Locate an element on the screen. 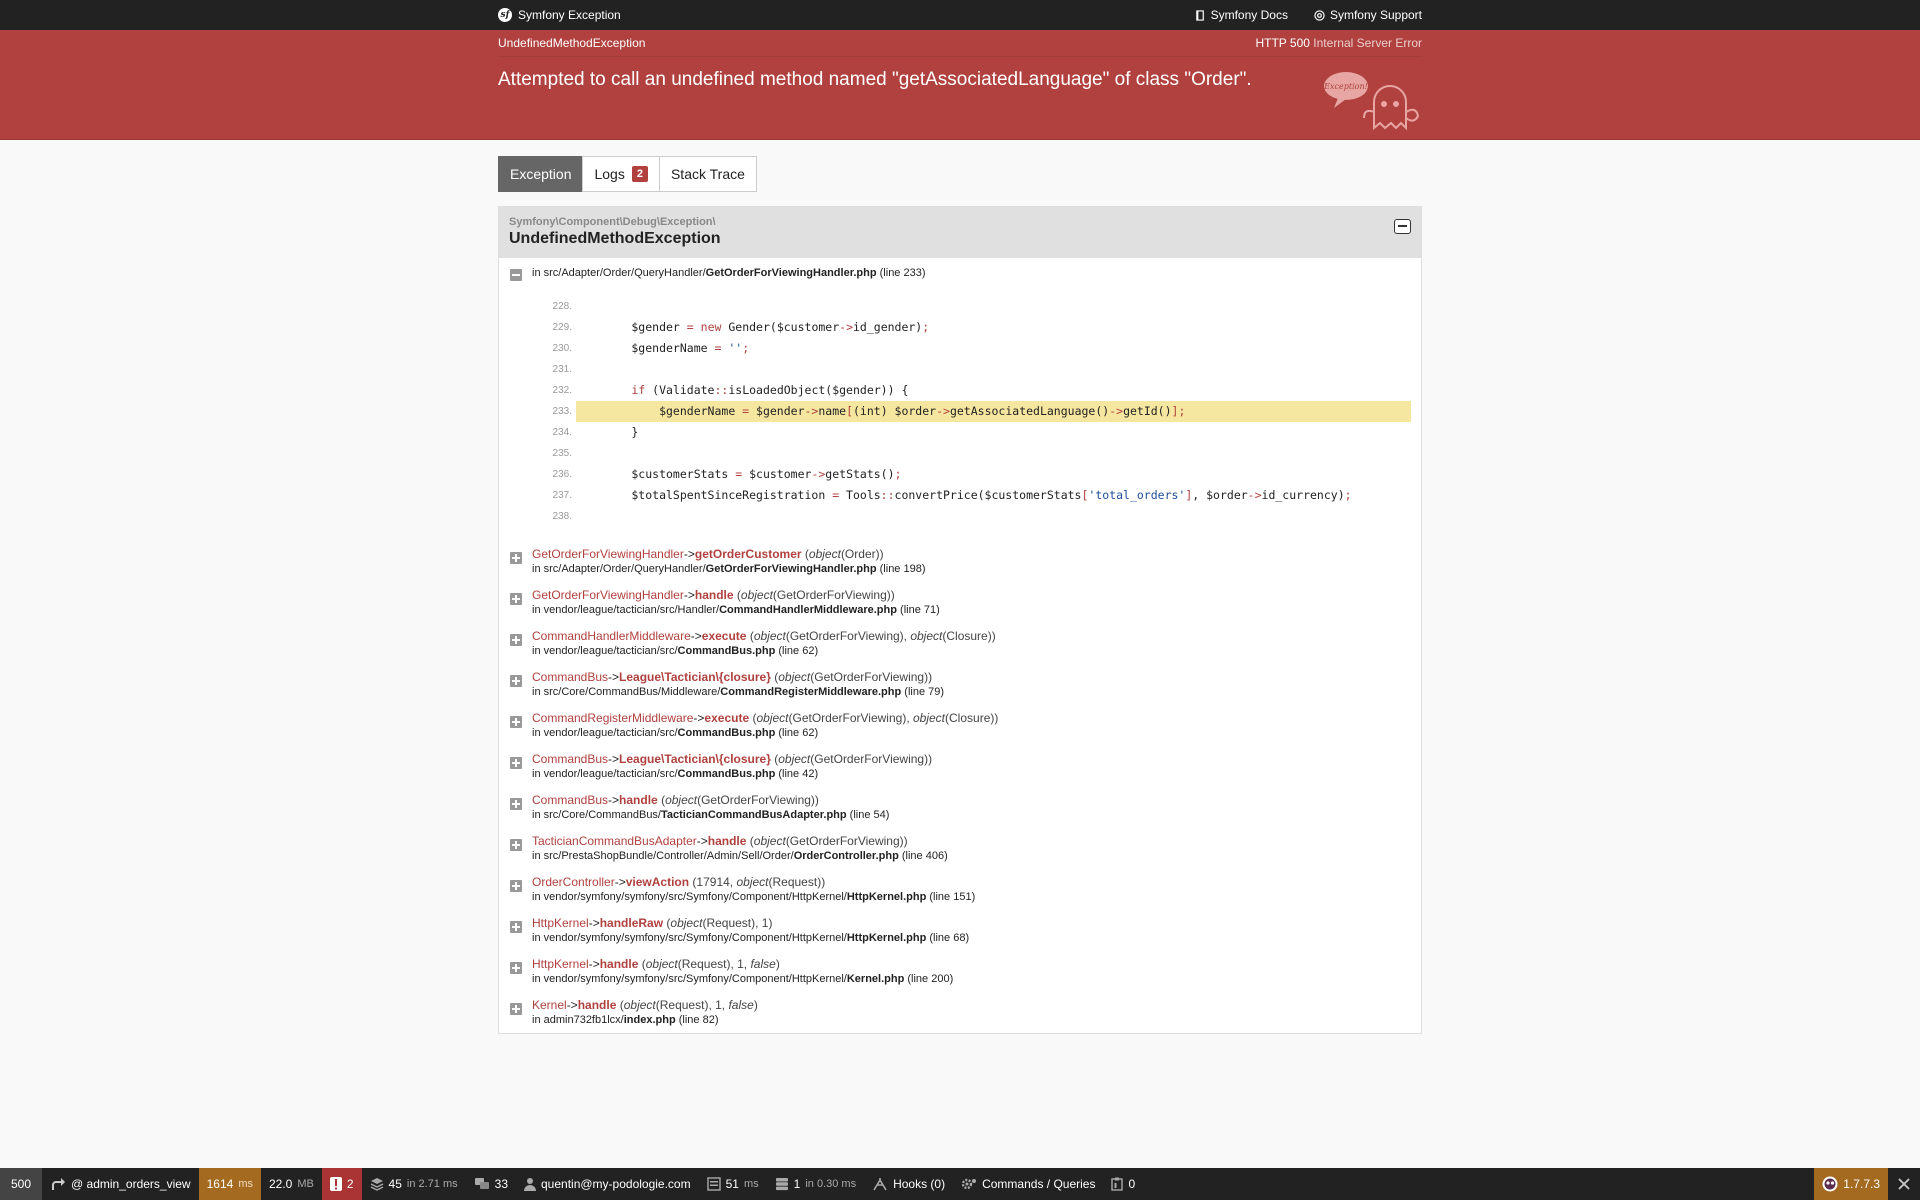 The height and width of the screenshot is (1200, 1920). user-item: quentin@my-podologie.com is located at coordinates (607, 1184).